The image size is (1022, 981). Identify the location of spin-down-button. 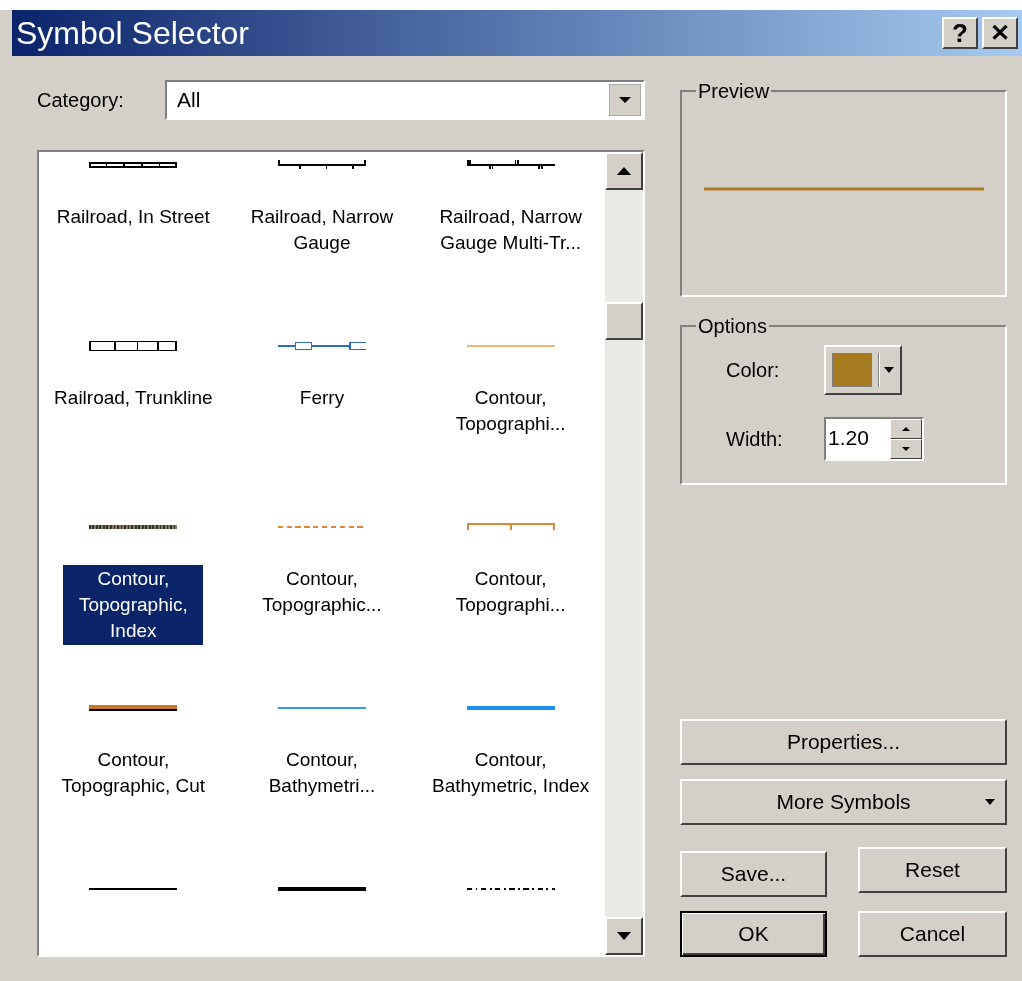
(906, 449).